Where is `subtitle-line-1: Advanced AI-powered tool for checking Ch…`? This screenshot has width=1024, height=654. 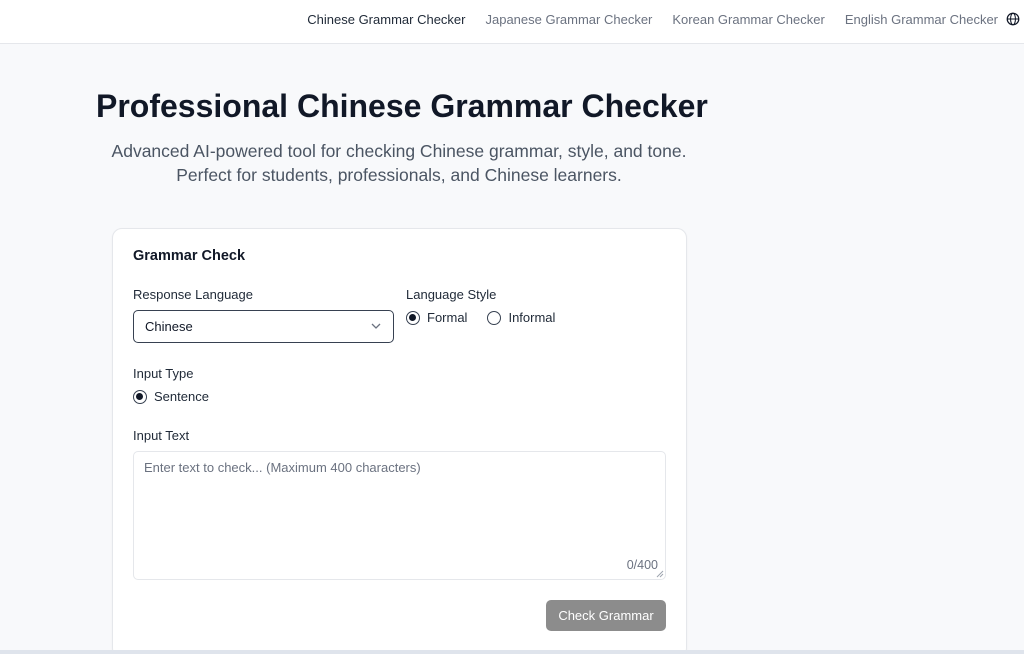 subtitle-line-1: Advanced AI-powered tool for checking Ch… is located at coordinates (399, 151).